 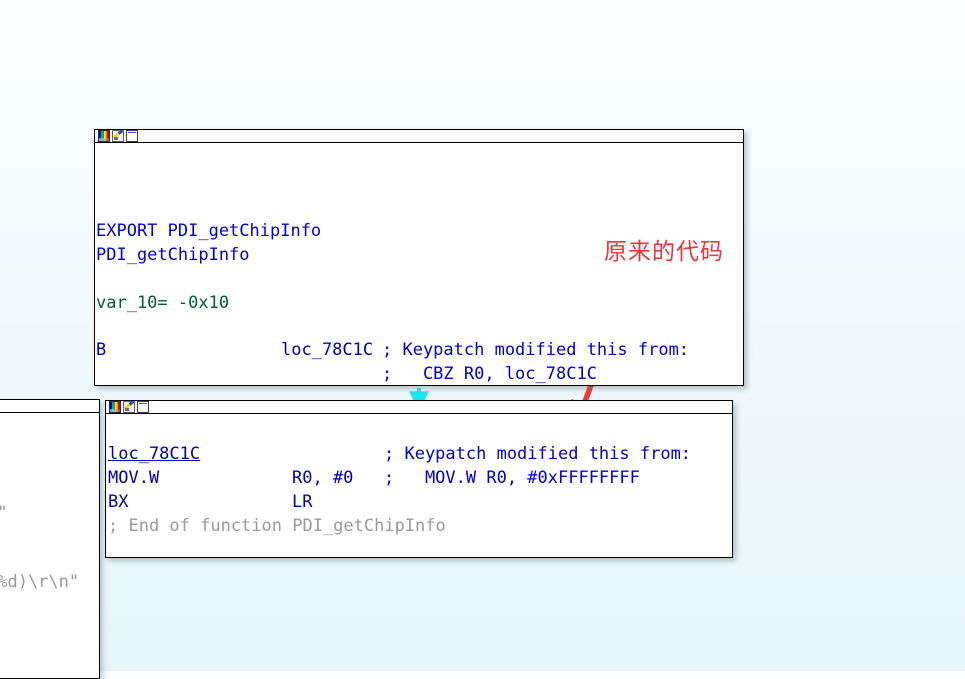 What do you see at coordinates (277, 526) in the screenshot?
I see `bottom-end-comment: ; End of function PDI_getChipInfo` at bounding box center [277, 526].